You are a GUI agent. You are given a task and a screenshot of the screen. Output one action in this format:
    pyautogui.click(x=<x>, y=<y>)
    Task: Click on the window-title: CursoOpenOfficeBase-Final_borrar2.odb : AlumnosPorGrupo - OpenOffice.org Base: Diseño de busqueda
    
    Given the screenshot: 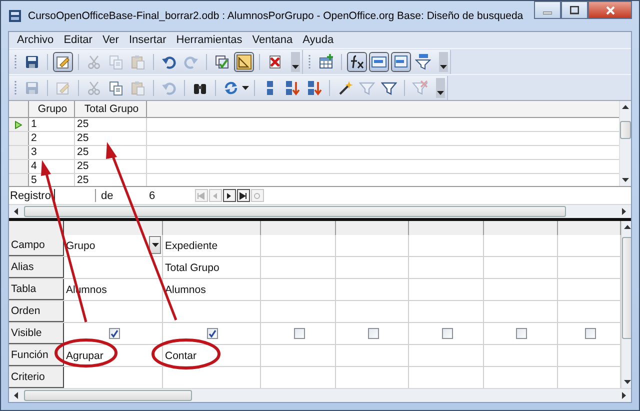 What is the action you would take?
    pyautogui.click(x=276, y=16)
    